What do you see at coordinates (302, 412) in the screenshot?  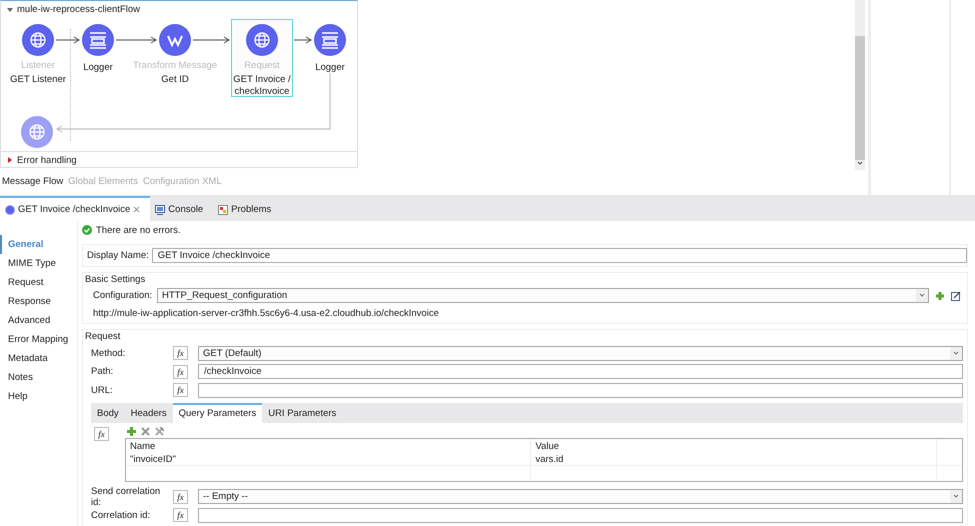 I see `sub-tab: URI Parameters` at bounding box center [302, 412].